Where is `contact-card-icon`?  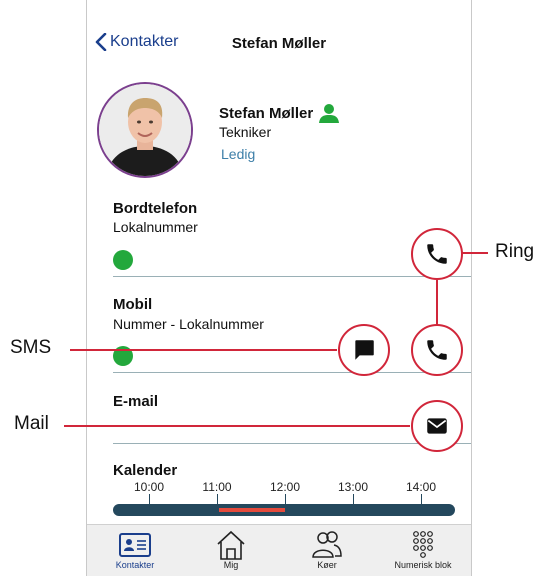
contact-card-icon is located at coordinates (135, 545).